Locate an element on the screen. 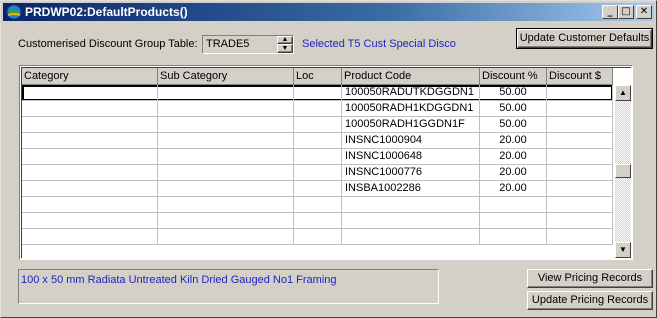 This screenshot has width=657, height=318. cell-product-code: INSNC1000776 is located at coordinates (411, 173).